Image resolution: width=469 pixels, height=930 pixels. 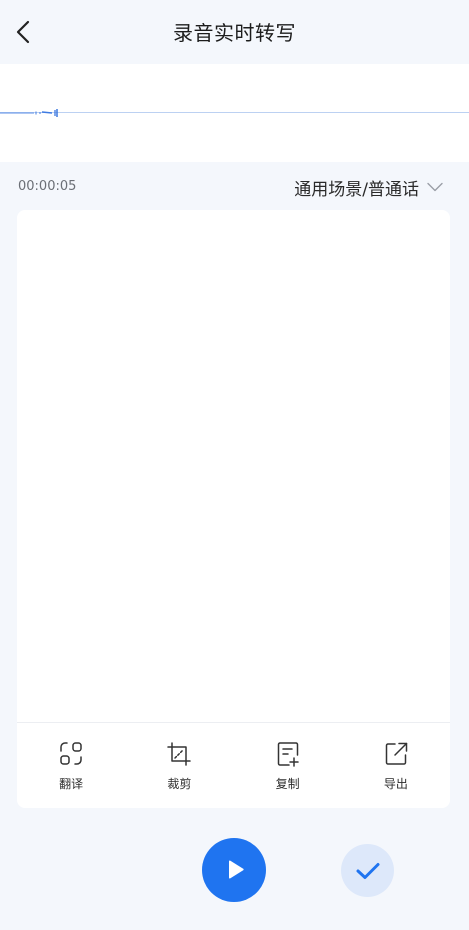 I want to click on waveform-baseline, so click(x=234, y=112).